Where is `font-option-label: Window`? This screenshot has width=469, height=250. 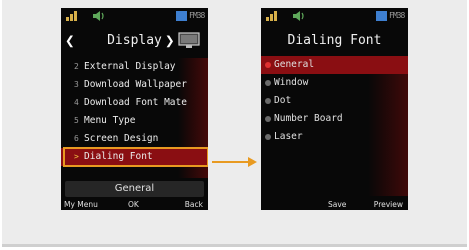 font-option-label: Window is located at coordinates (291, 82).